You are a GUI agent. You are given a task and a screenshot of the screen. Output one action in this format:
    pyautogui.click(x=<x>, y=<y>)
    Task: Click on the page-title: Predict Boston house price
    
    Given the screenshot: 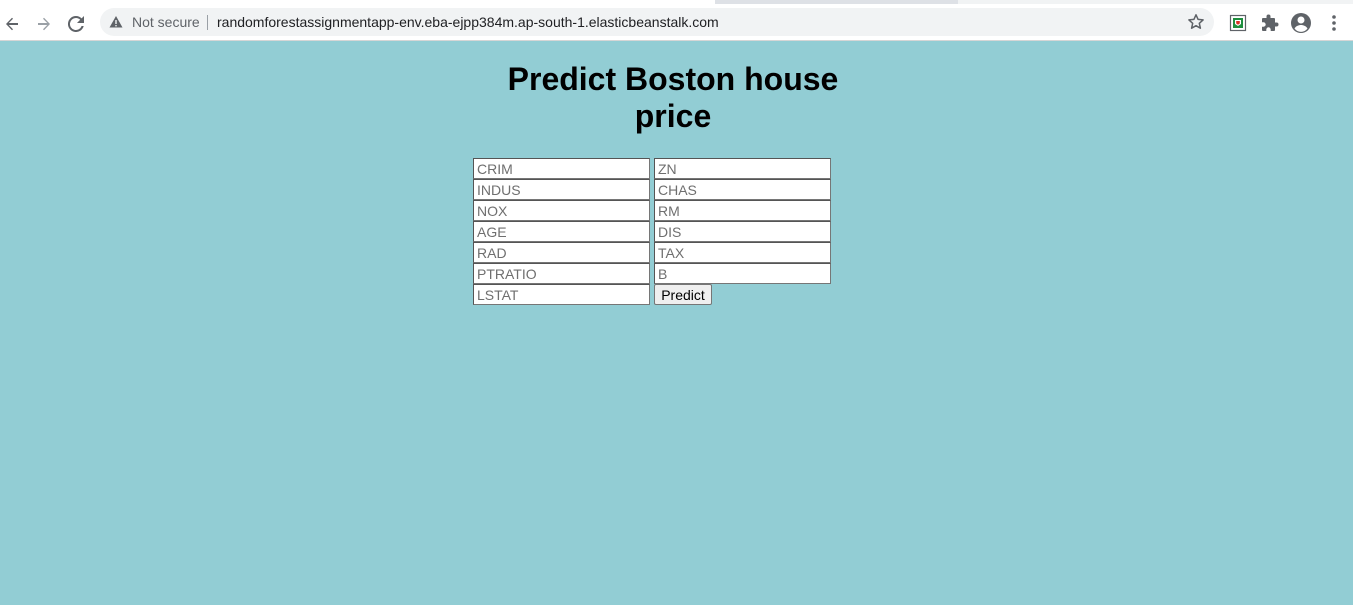 What is the action you would take?
    pyautogui.click(x=673, y=97)
    